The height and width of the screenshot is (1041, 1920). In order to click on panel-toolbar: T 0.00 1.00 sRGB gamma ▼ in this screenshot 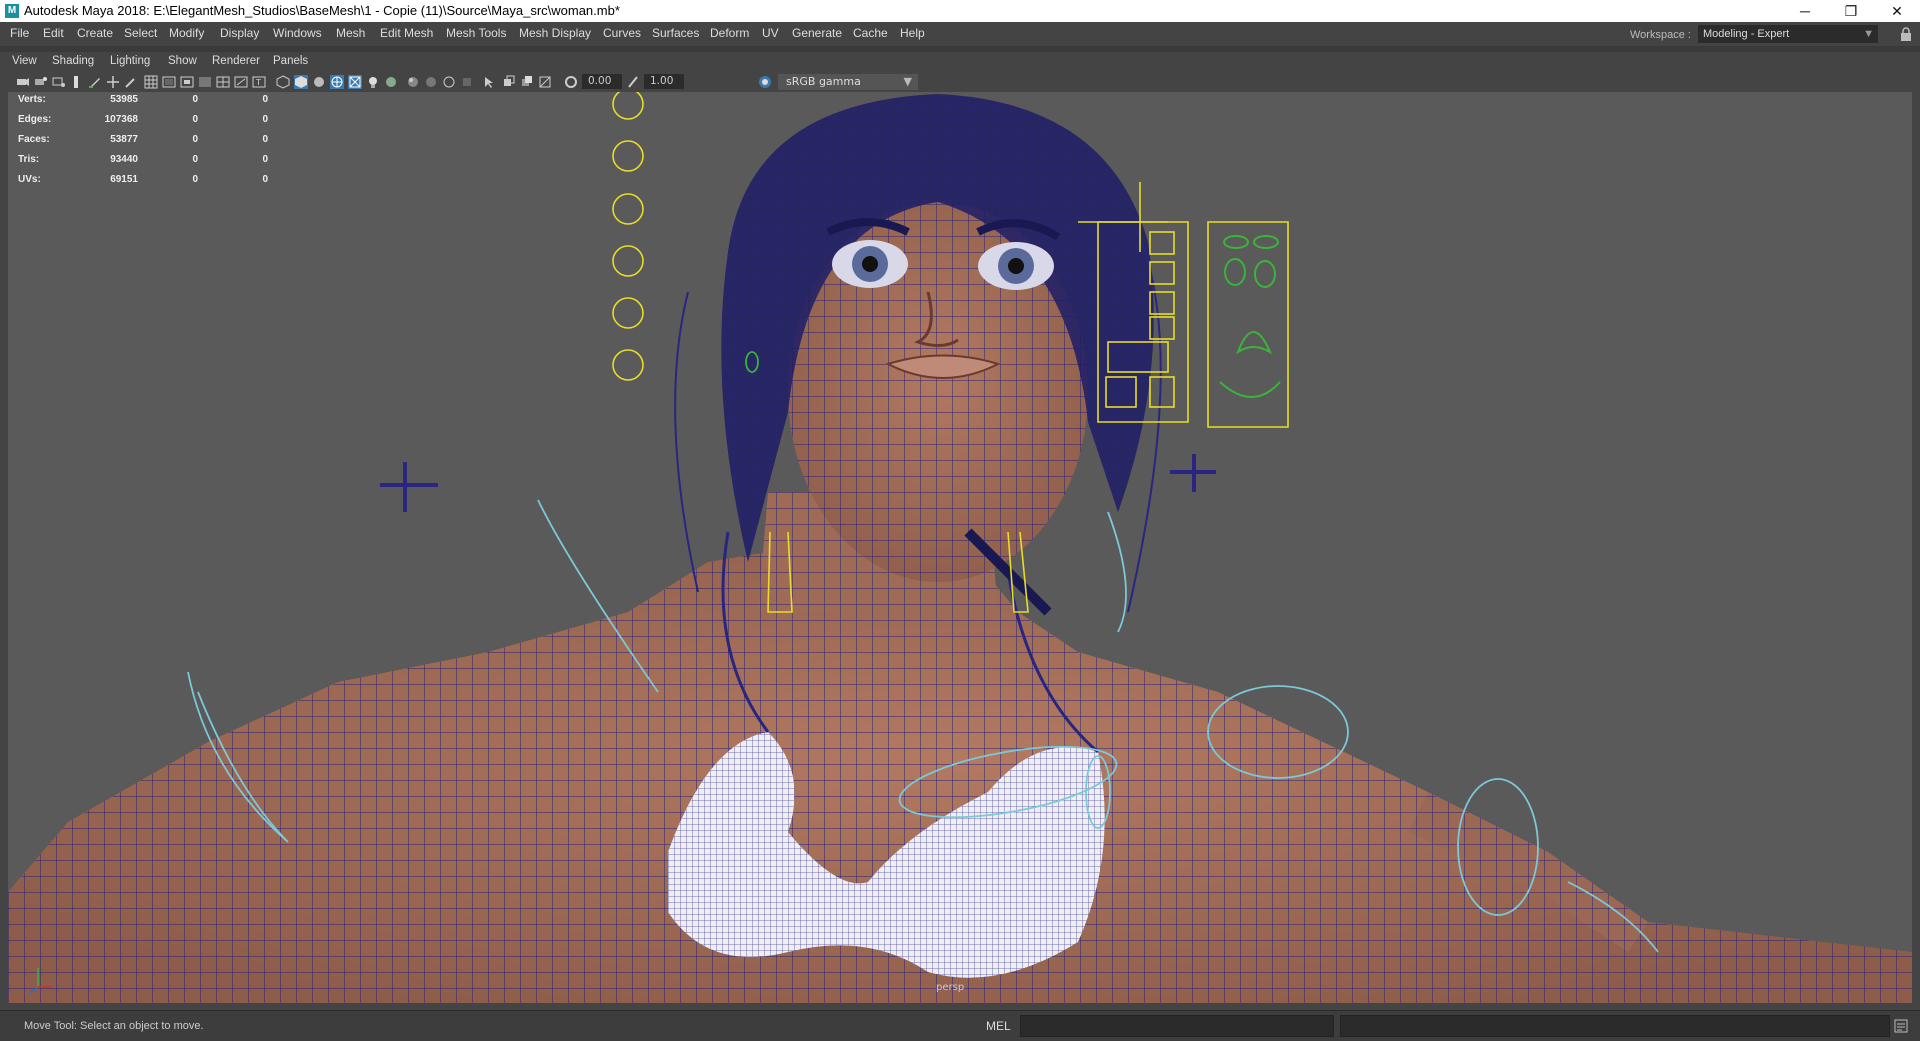, I will do `click(960, 82)`.